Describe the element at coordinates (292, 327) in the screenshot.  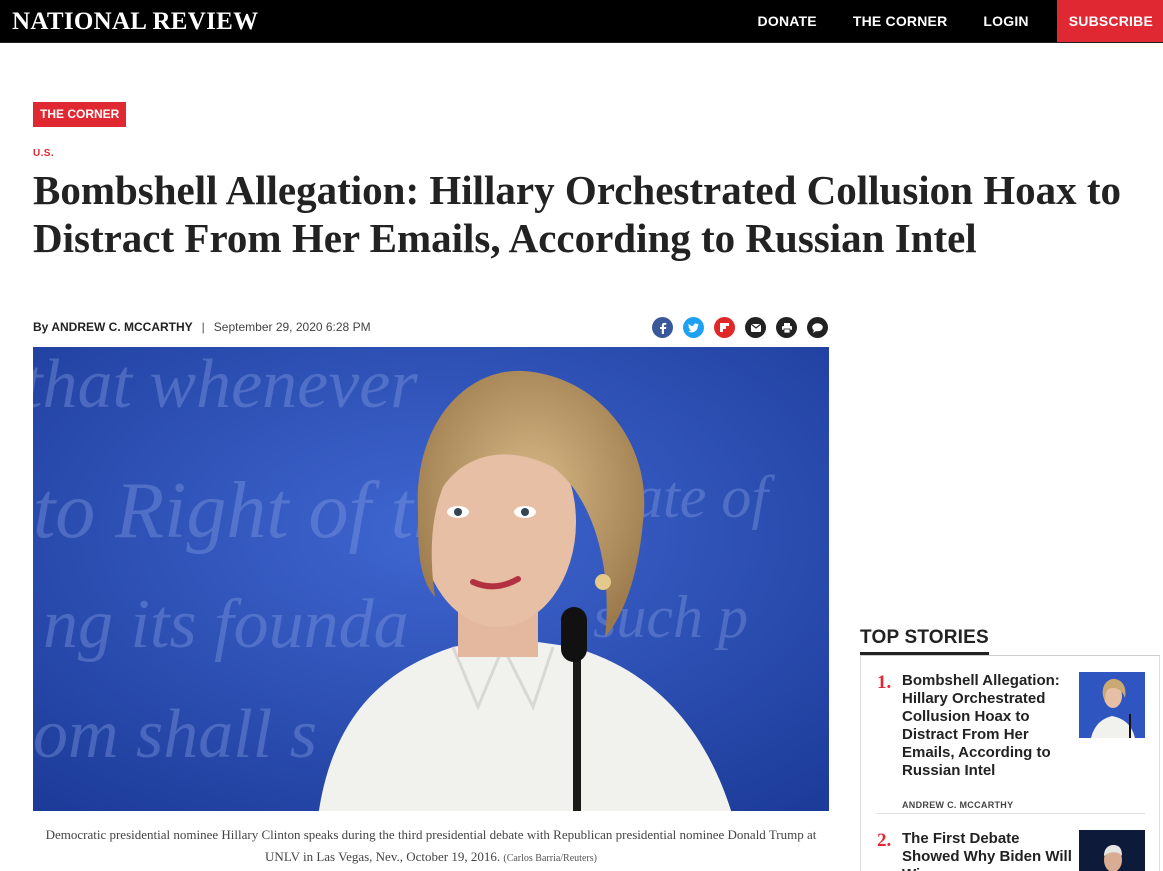
I see `publish-date: September 29, 2020 6:28 PM` at that location.